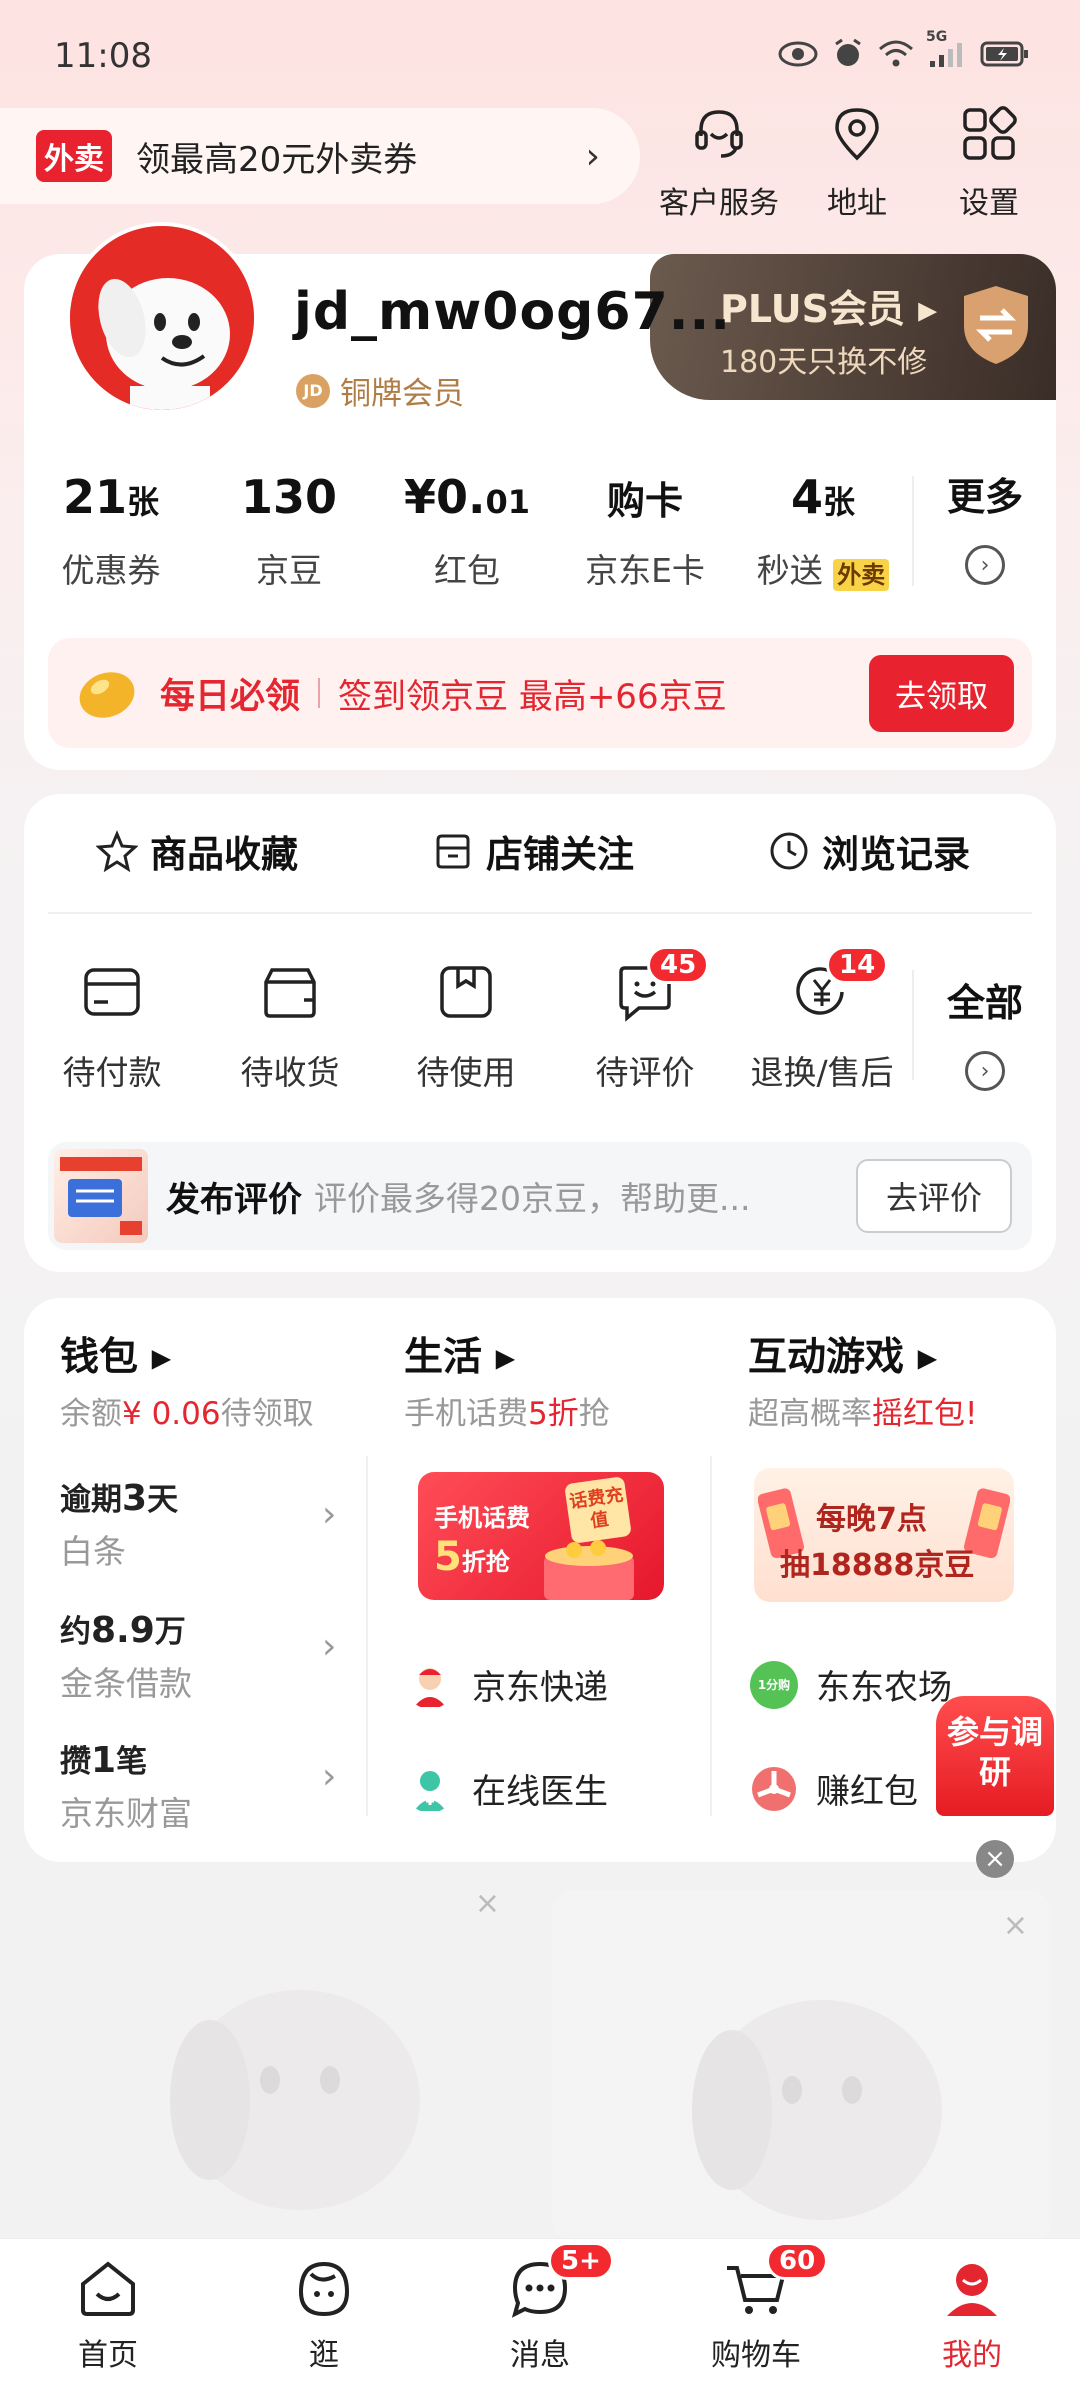 This screenshot has height=2388, width=1080. I want to click on farm-game-link: 1分购 东东农场, so click(851, 1684).